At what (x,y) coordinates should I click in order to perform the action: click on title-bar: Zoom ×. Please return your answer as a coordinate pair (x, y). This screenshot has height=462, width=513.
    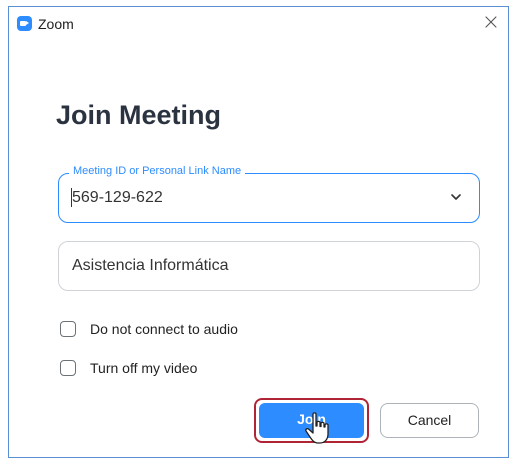
    Looking at the image, I should click on (258, 24).